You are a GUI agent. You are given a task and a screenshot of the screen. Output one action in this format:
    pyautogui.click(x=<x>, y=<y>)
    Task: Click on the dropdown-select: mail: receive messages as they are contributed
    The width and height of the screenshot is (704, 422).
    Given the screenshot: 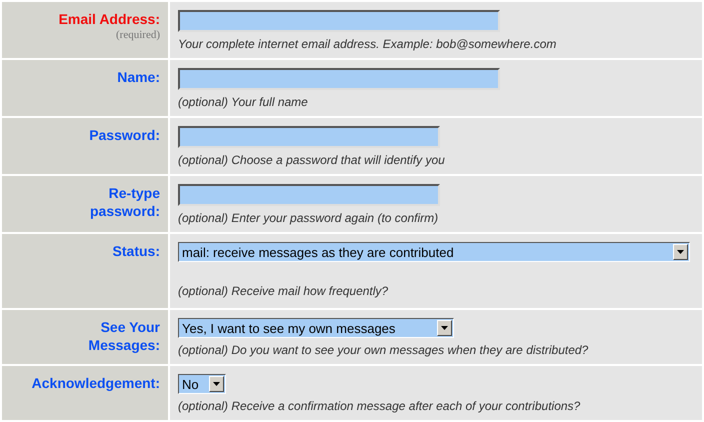 What is the action you would take?
    pyautogui.click(x=434, y=252)
    